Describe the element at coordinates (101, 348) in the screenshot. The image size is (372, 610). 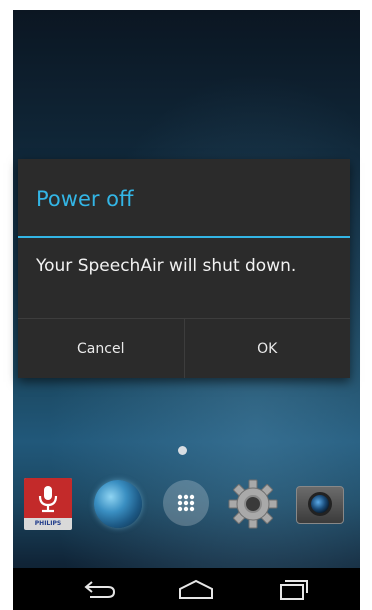
I see `cancel-button: Cancel` at that location.